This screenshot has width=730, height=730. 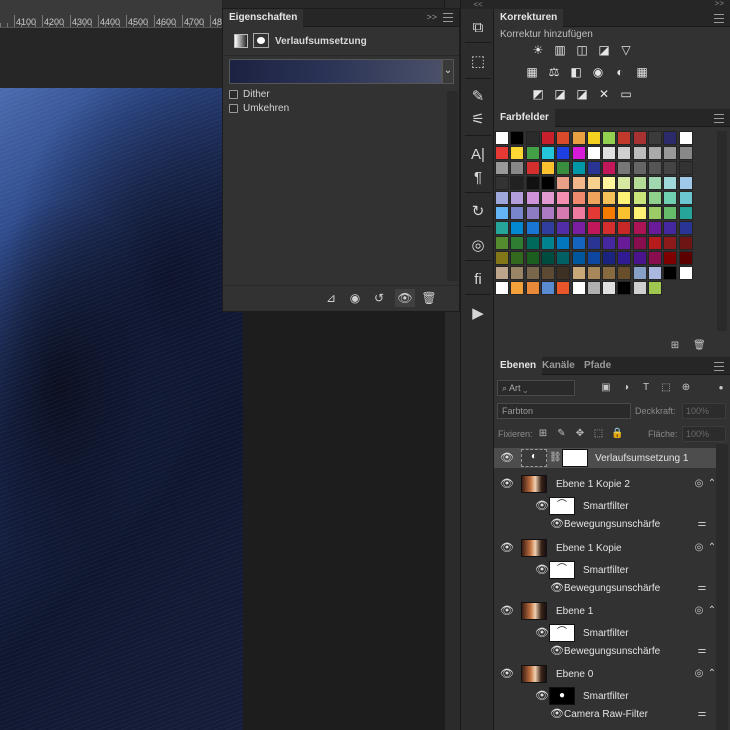 What do you see at coordinates (599, 434) in the screenshot?
I see `lock-artboard-icon: ⬚` at bounding box center [599, 434].